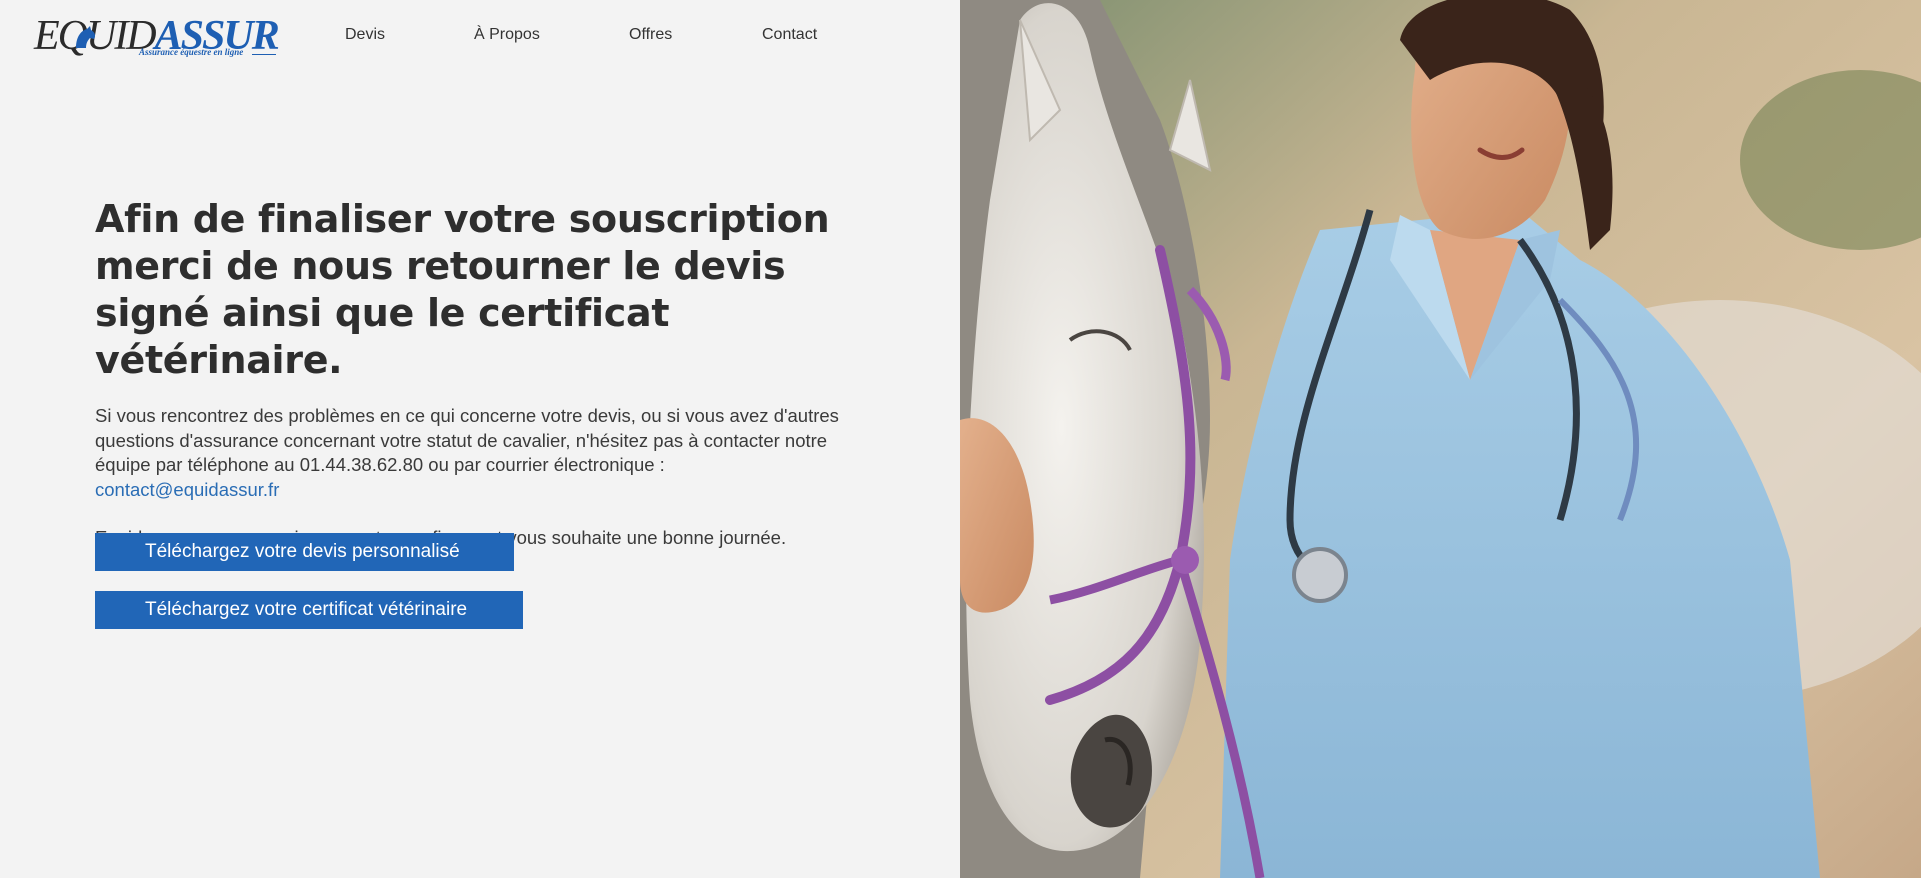  What do you see at coordinates (304, 552) in the screenshot?
I see `download-devis-button: Téléchargez votre devis personnalisé` at bounding box center [304, 552].